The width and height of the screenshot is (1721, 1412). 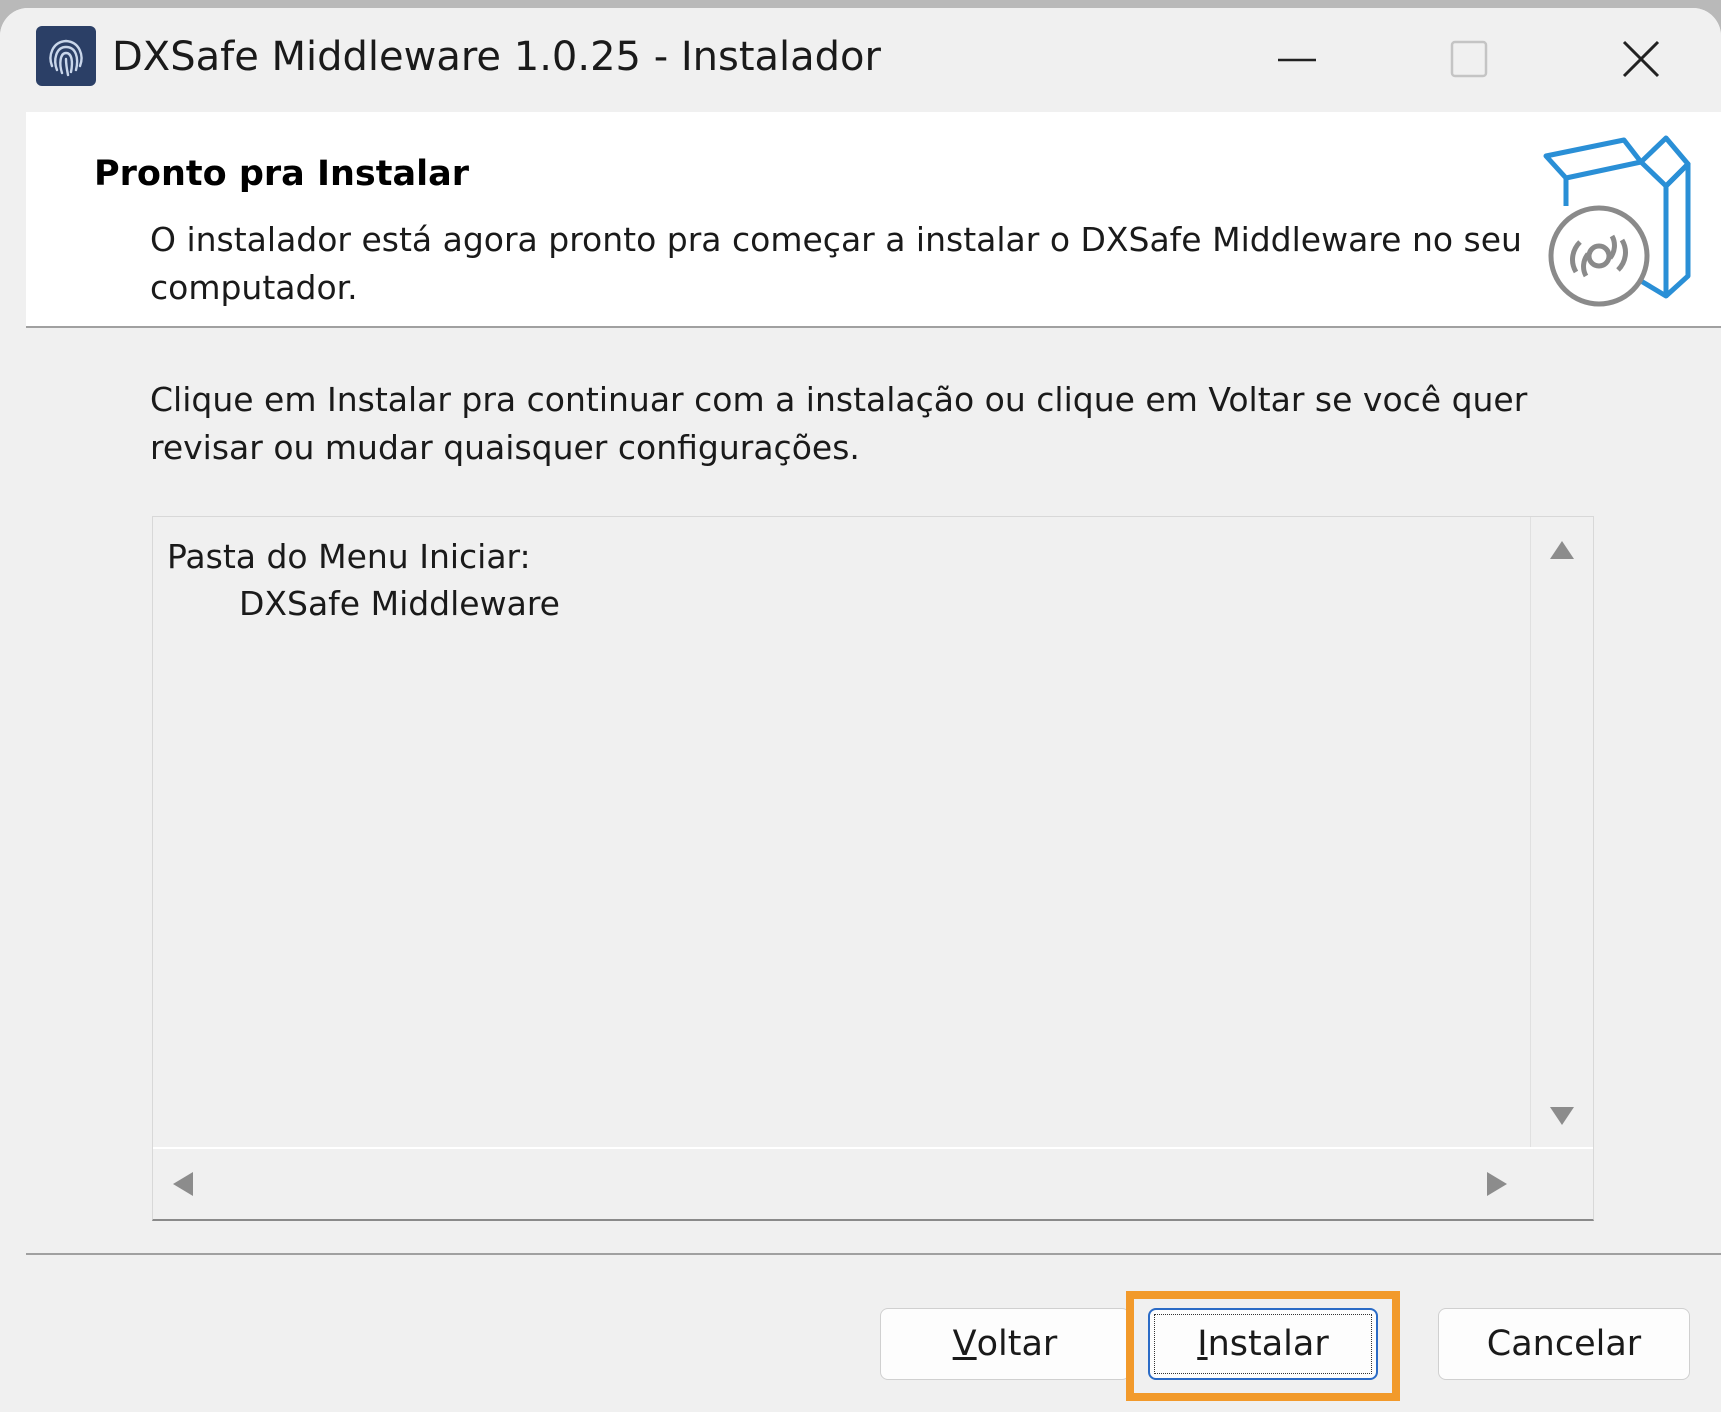 What do you see at coordinates (873, 1183) in the screenshot?
I see `horizontal-scrollbar` at bounding box center [873, 1183].